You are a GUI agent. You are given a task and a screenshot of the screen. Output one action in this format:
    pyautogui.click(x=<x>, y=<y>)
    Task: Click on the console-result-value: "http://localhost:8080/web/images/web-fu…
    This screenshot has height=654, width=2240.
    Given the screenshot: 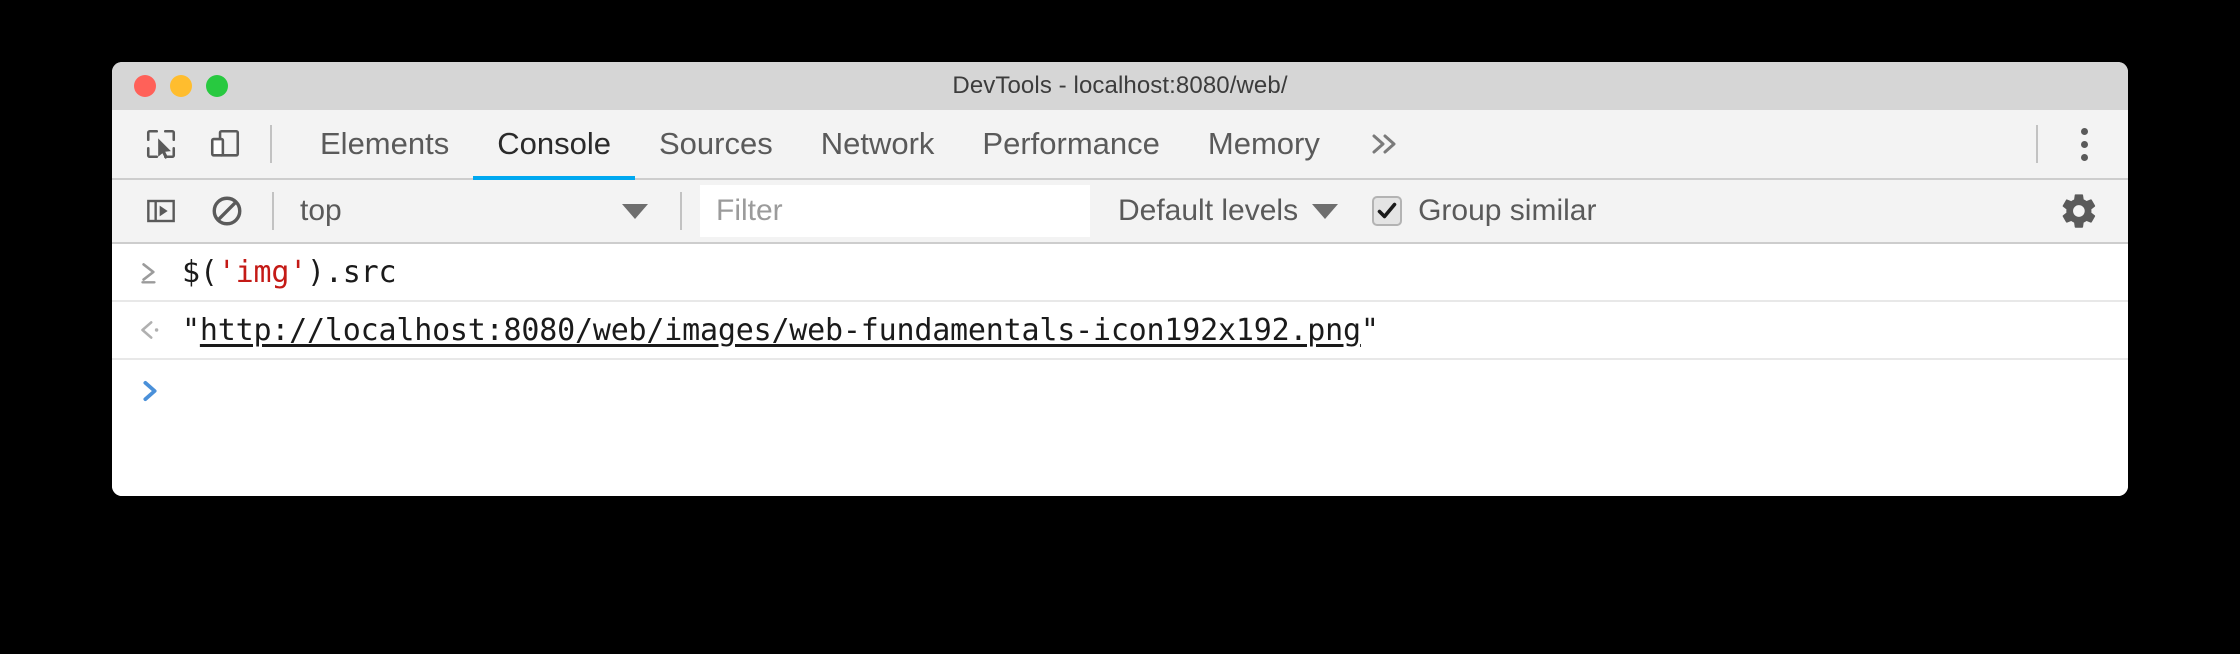 What is the action you would take?
    pyautogui.click(x=780, y=330)
    